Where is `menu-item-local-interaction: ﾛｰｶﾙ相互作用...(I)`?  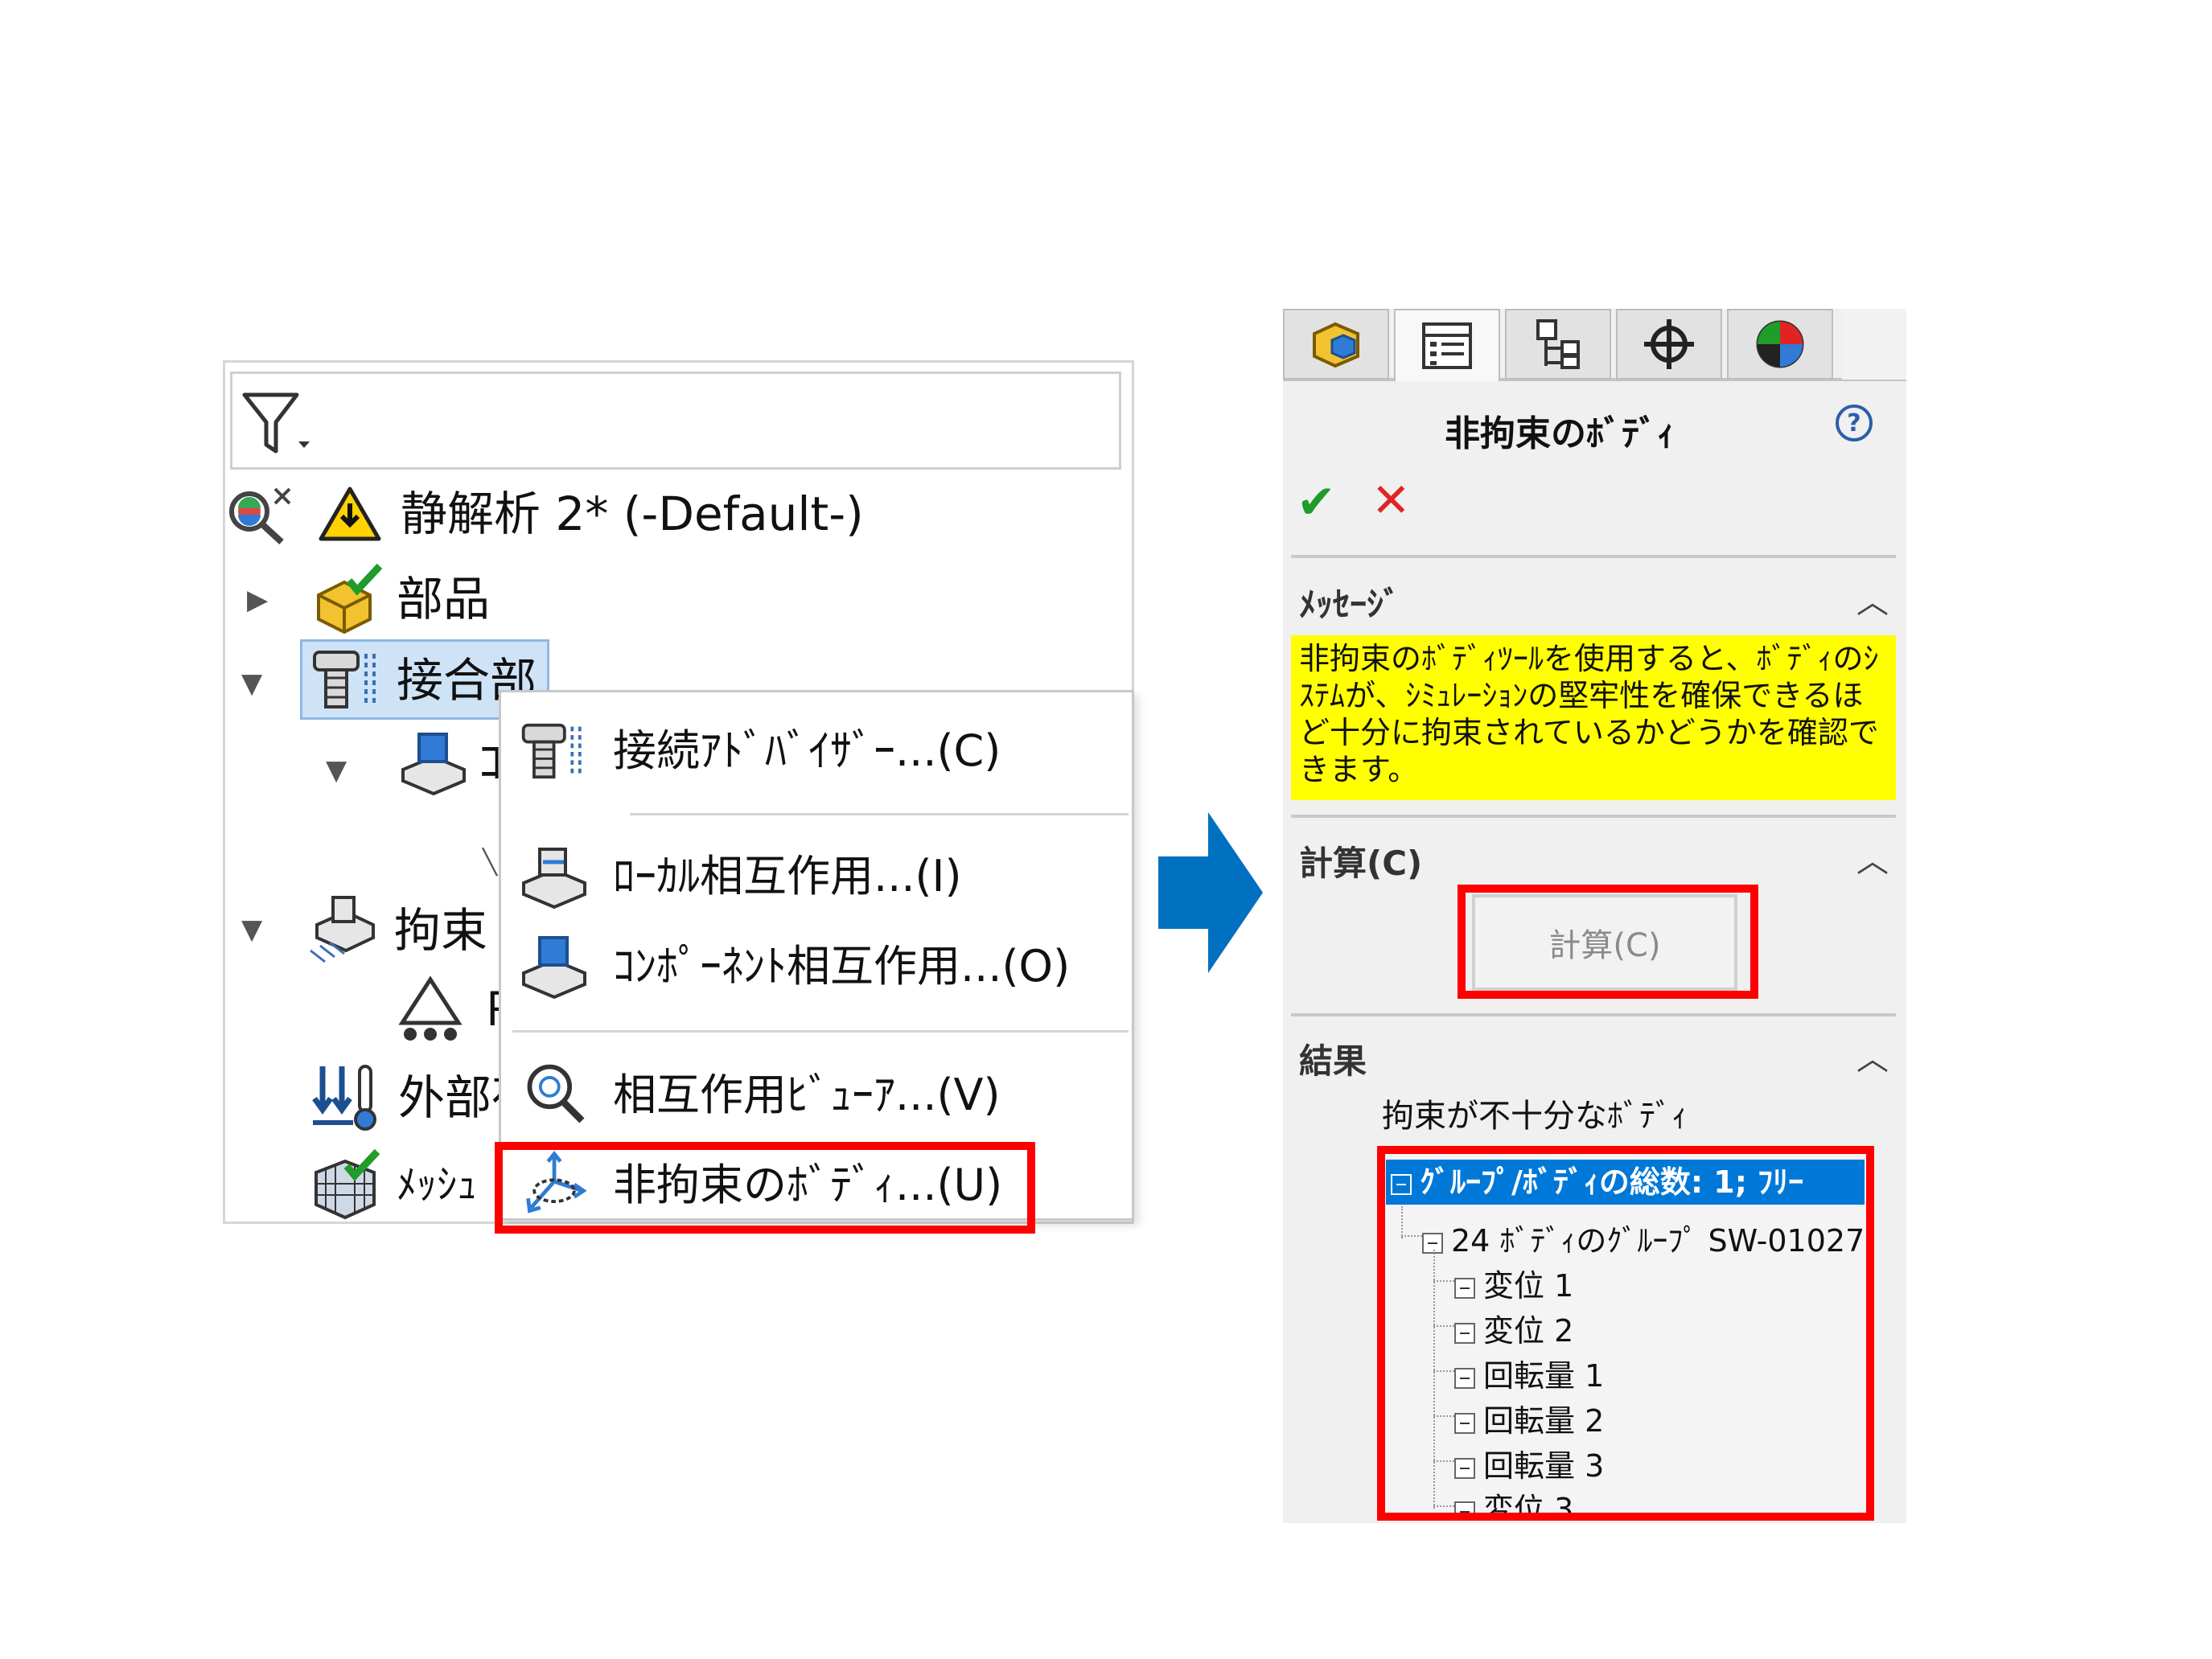
menu-item-local-interaction: ﾛｰｶﾙ相互作用...(I) is located at coordinates (818, 876).